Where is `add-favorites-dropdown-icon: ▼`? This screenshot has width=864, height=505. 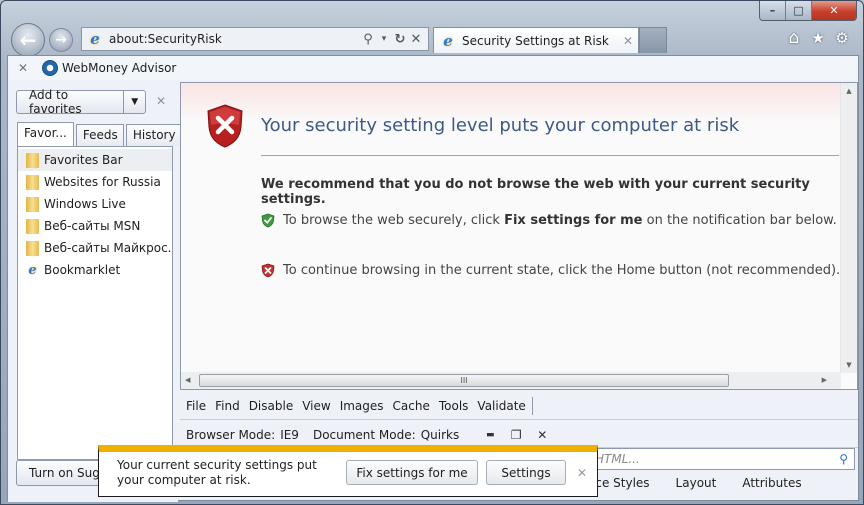
add-favorites-dropdown-icon: ▼ is located at coordinates (134, 102).